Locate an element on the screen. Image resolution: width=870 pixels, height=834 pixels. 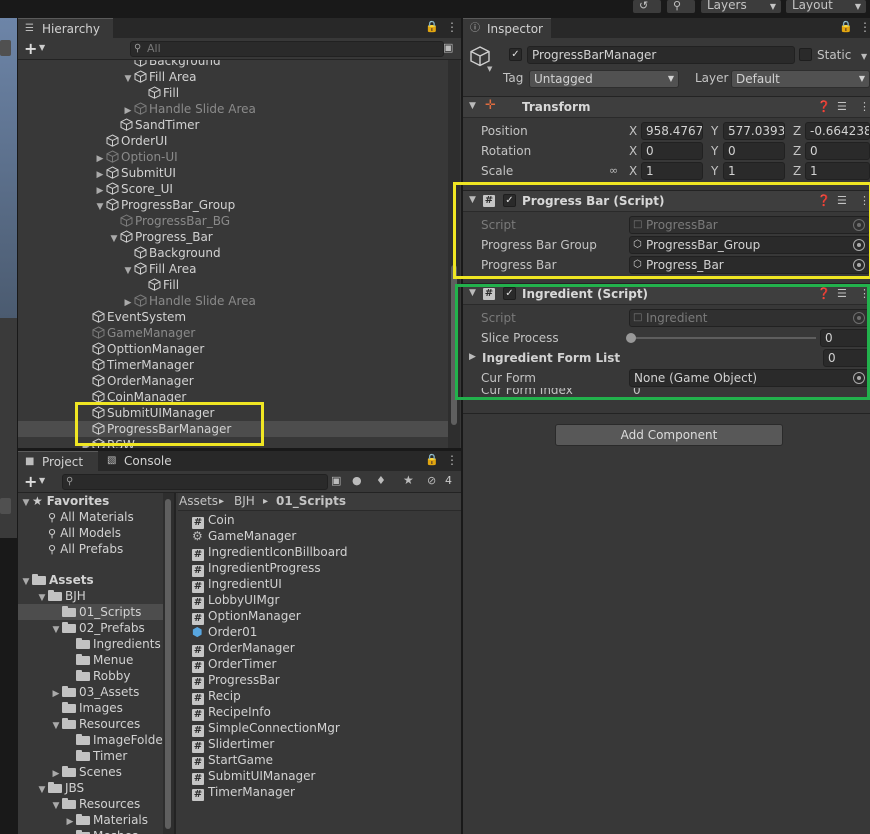
project-folder-item: ▼ BJH is located at coordinates (61, 596).